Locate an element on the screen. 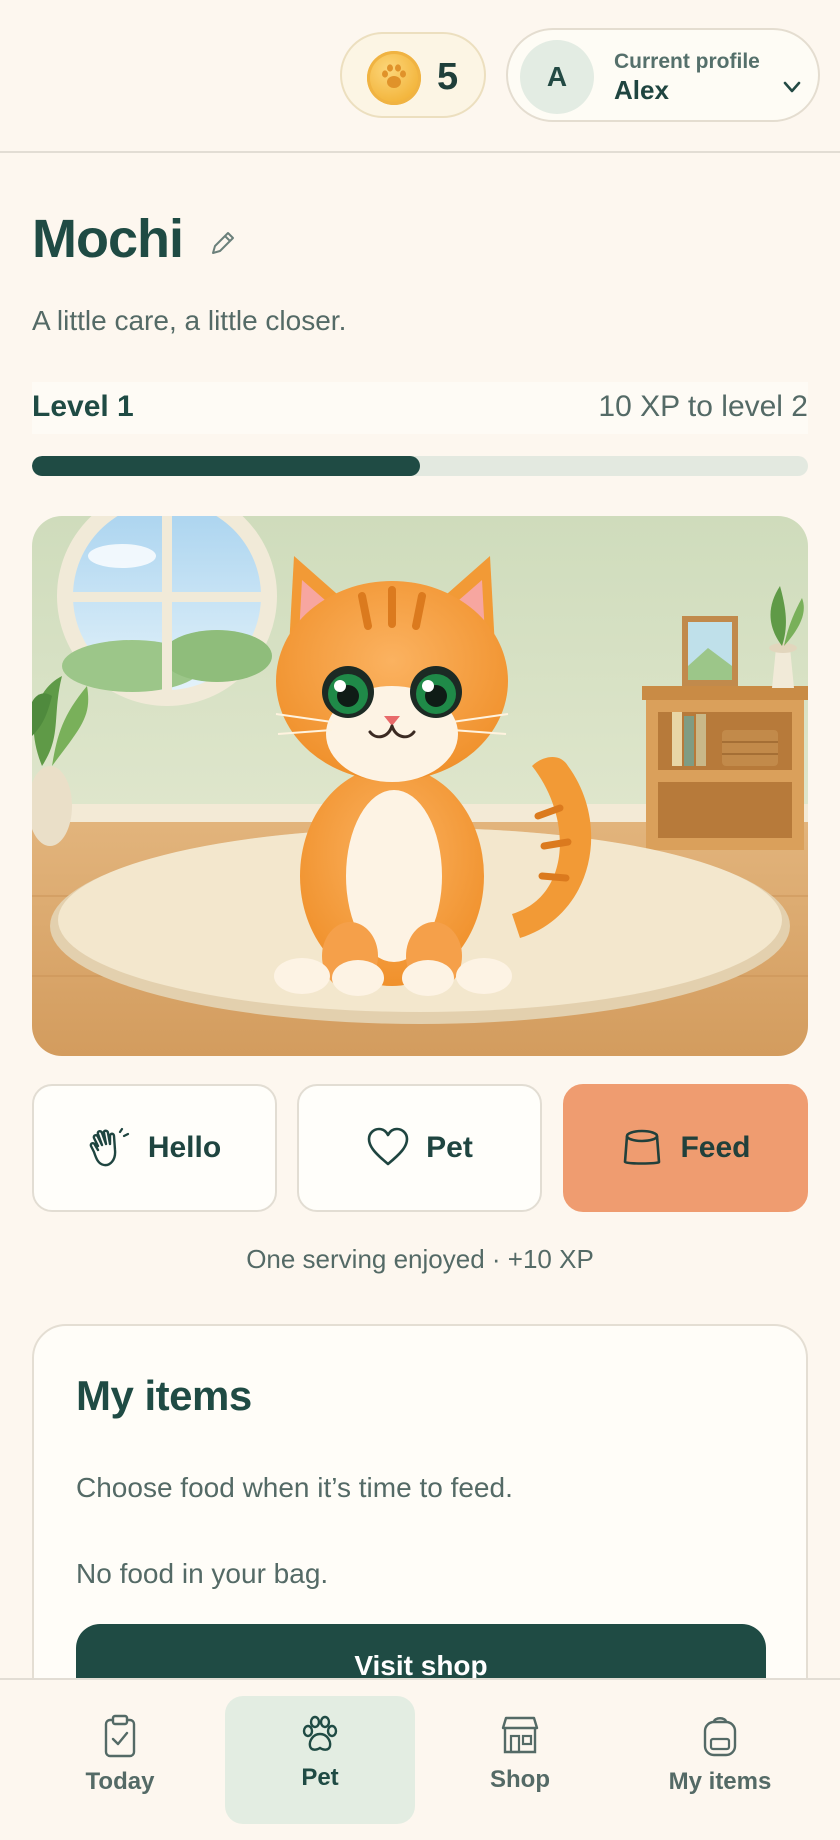 Image resolution: width=840 pixels, height=1840 pixels. nav-pet: Pet is located at coordinates (320, 1760).